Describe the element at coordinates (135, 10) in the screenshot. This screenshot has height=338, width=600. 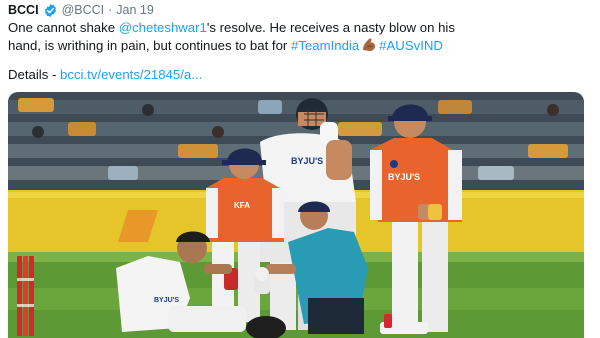
I see `tweet-date: Jan 19` at that location.